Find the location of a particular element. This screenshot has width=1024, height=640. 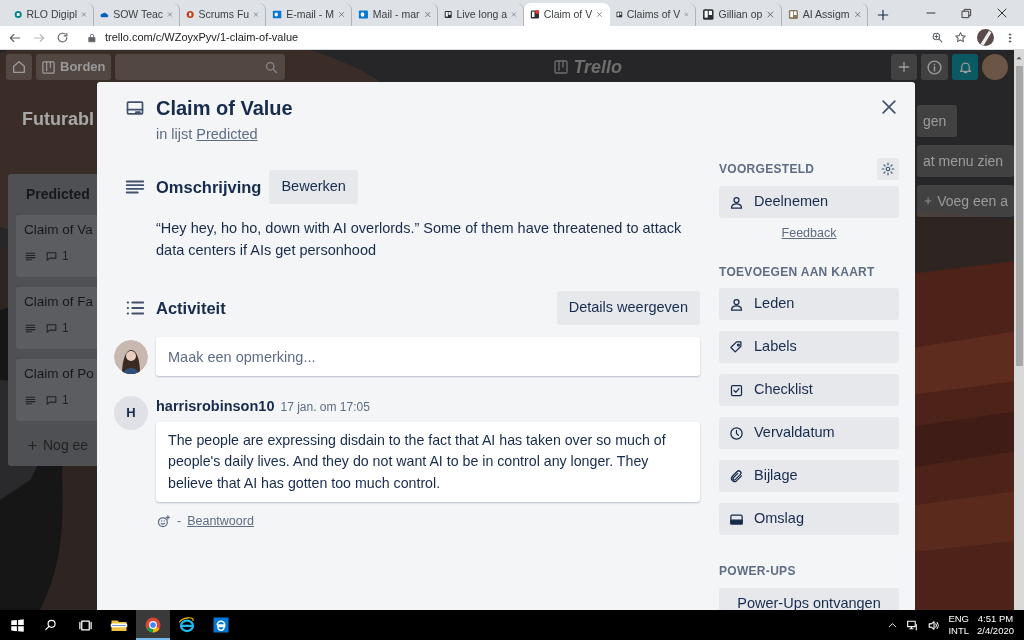

add-to-card-button: Bijlage is located at coordinates (809, 476).